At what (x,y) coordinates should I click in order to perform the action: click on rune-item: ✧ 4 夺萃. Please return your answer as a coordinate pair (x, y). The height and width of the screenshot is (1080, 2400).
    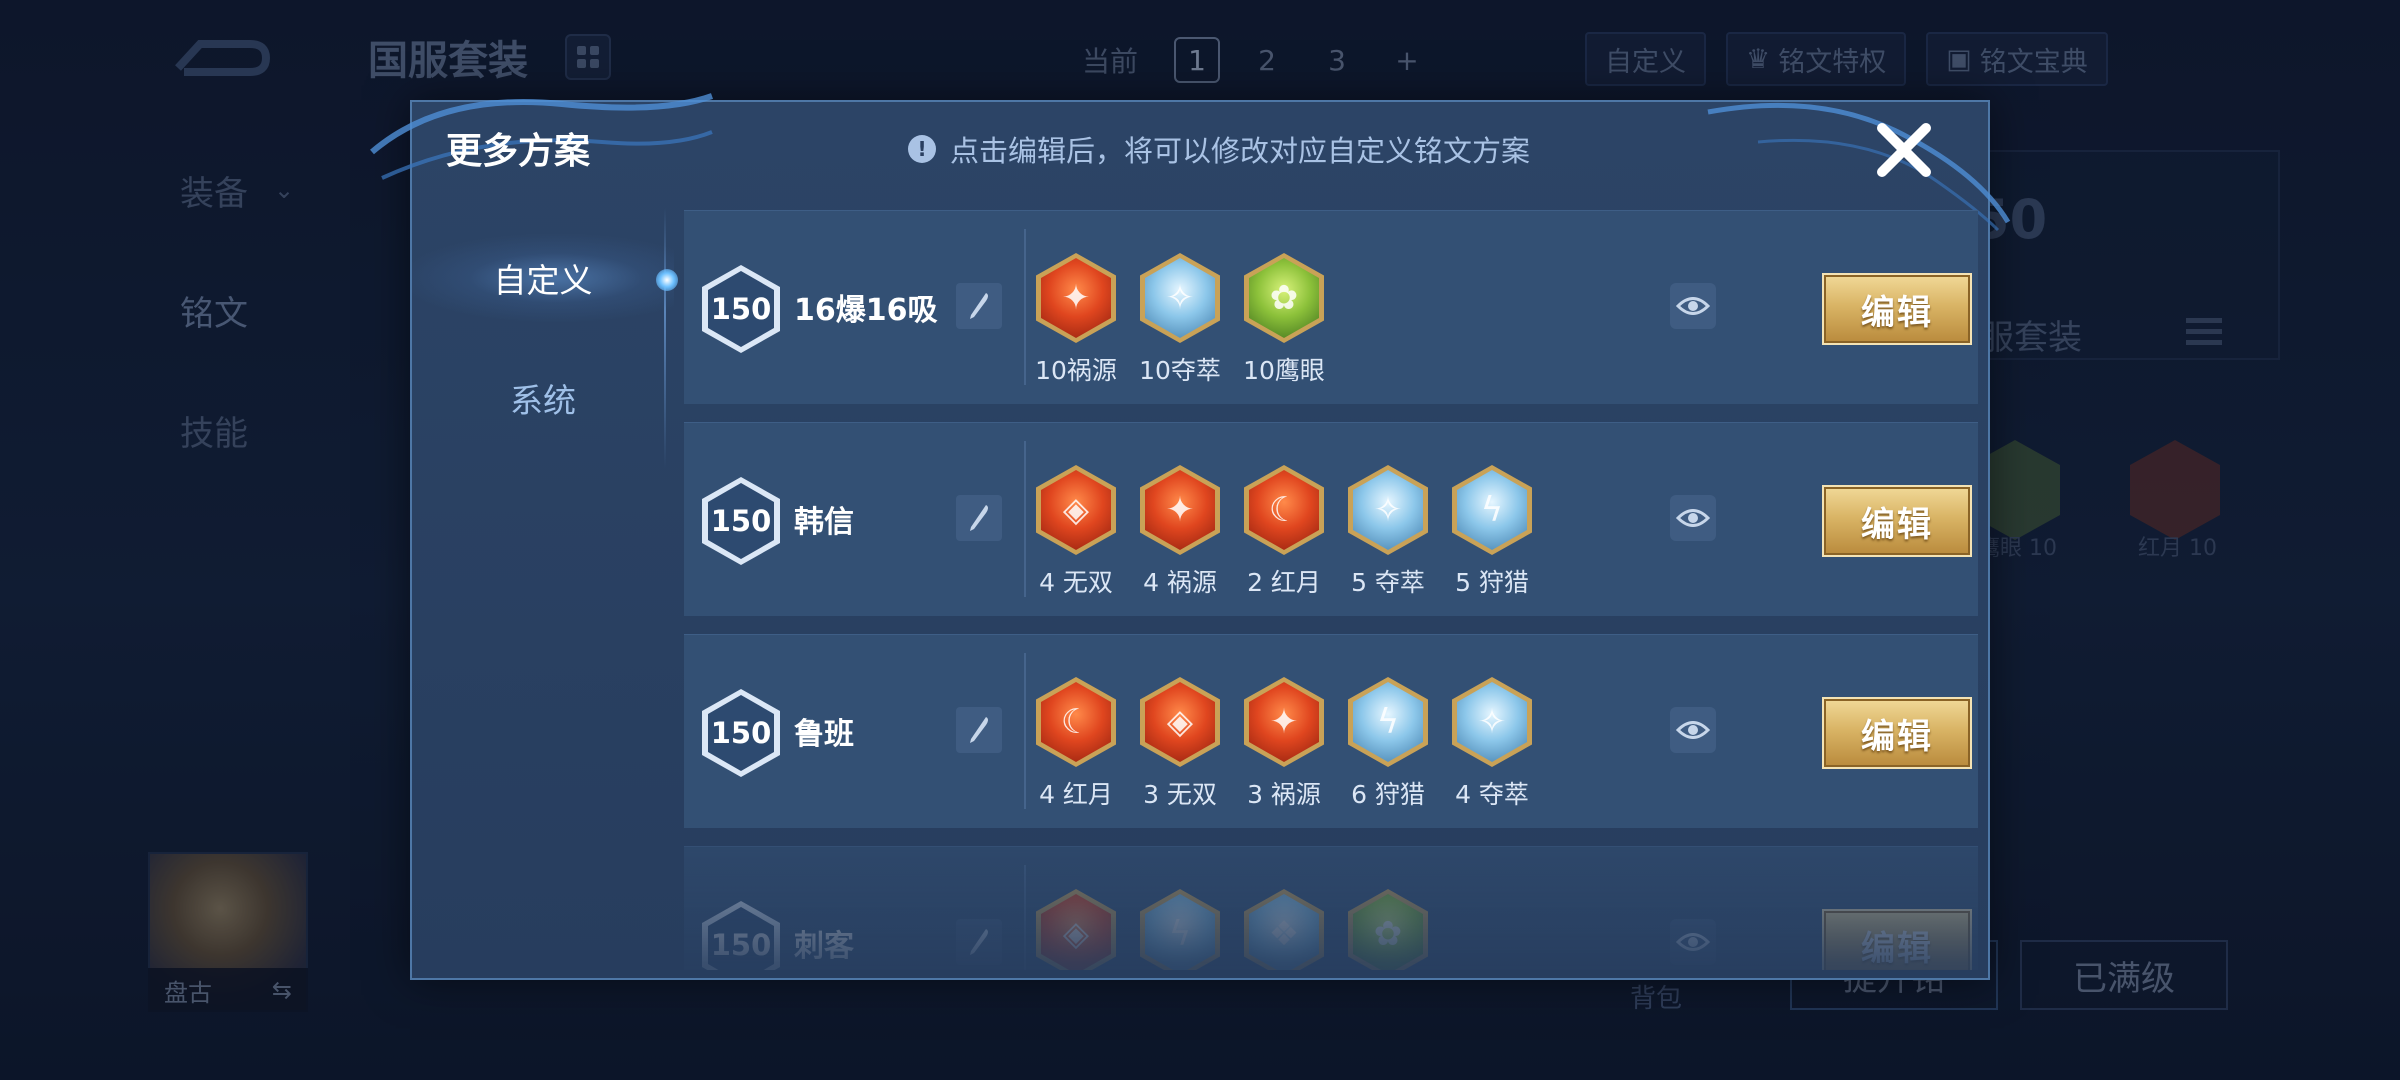
    Looking at the image, I should click on (1492, 744).